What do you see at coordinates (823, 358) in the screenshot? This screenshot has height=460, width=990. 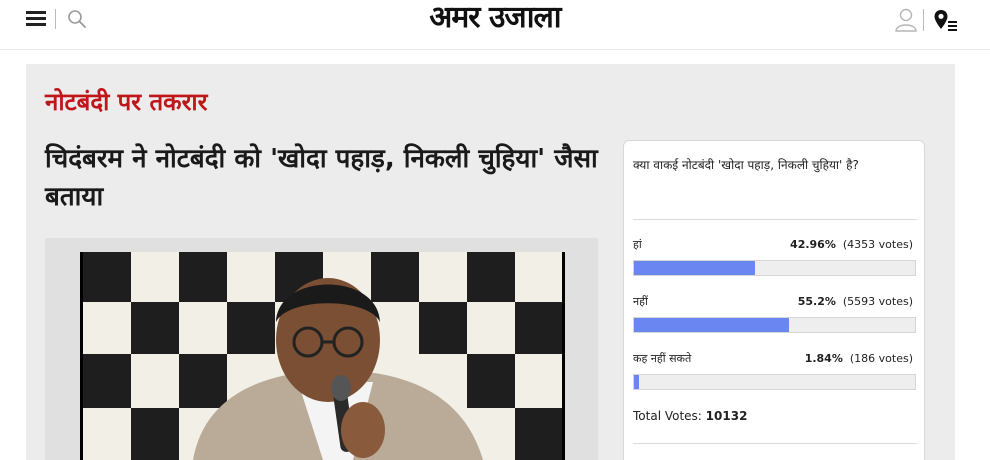 I see `poll-option-percent: 1.84%` at bounding box center [823, 358].